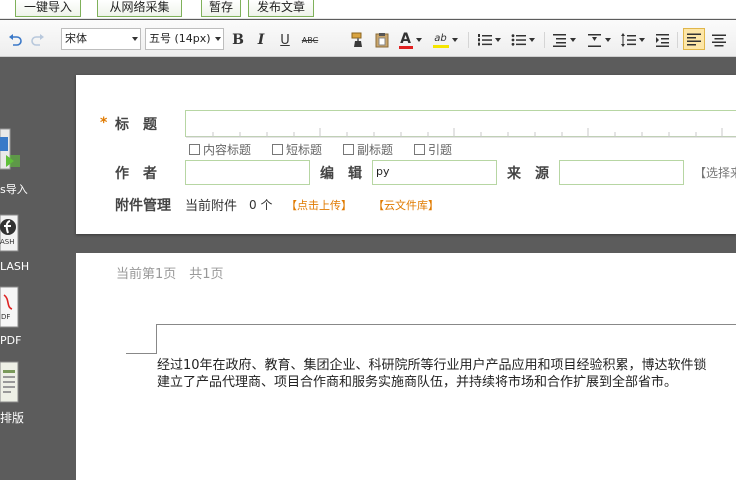 The height and width of the screenshot is (480, 736). Describe the element at coordinates (281, 8) in the screenshot. I see `publish-button: 发布文章` at that location.